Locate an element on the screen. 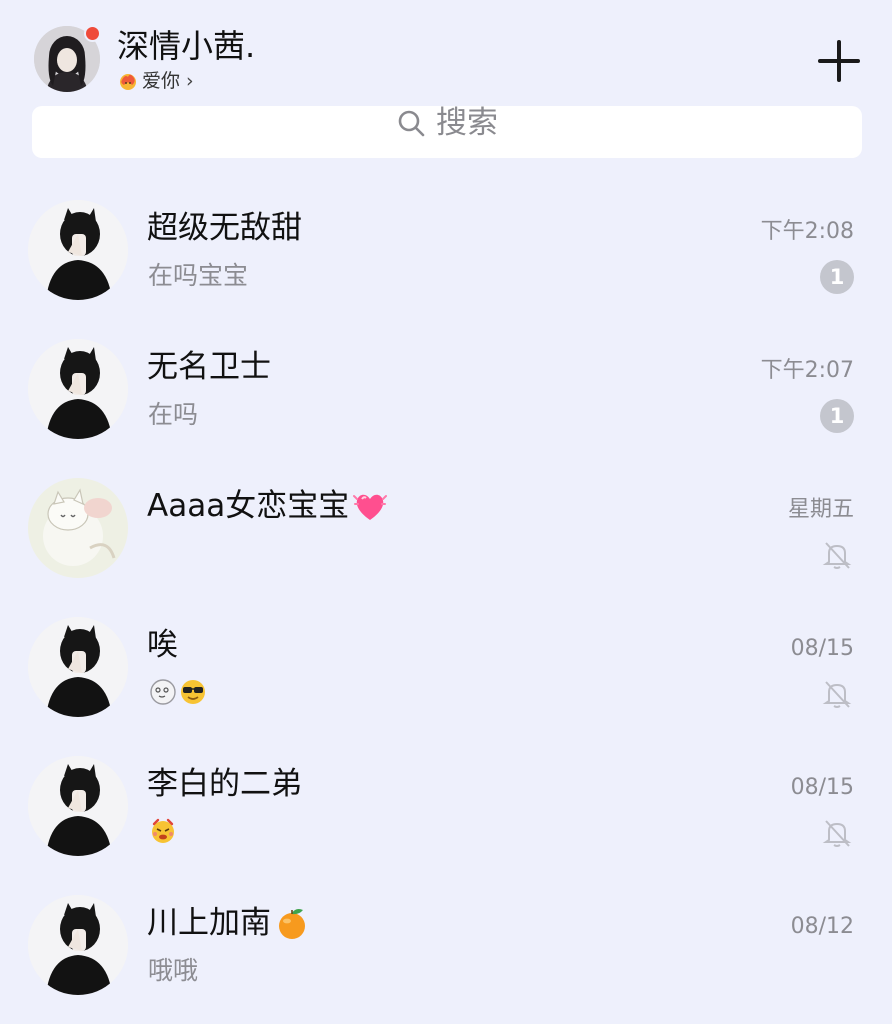 This screenshot has width=892, height=1024. search-placeholder: 搜索 is located at coordinates (467, 123).